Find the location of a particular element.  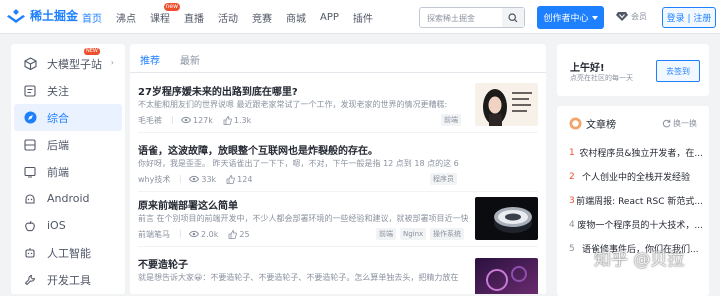

nav-app: APP is located at coordinates (329, 17).